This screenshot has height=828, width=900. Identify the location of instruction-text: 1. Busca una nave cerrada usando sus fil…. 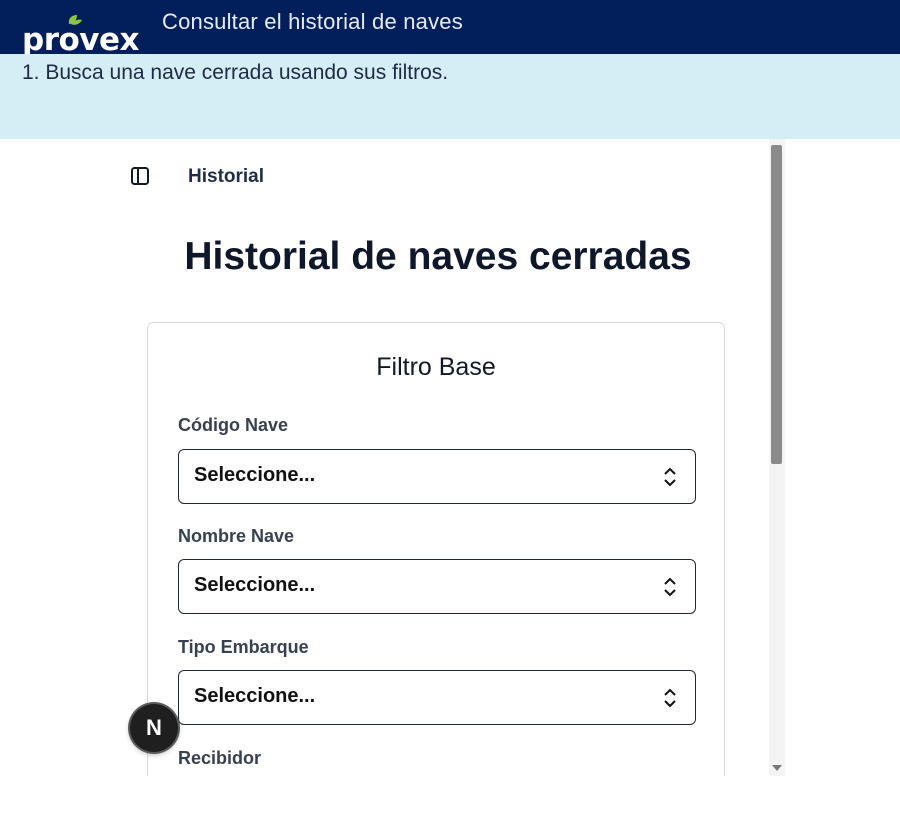
(235, 72).